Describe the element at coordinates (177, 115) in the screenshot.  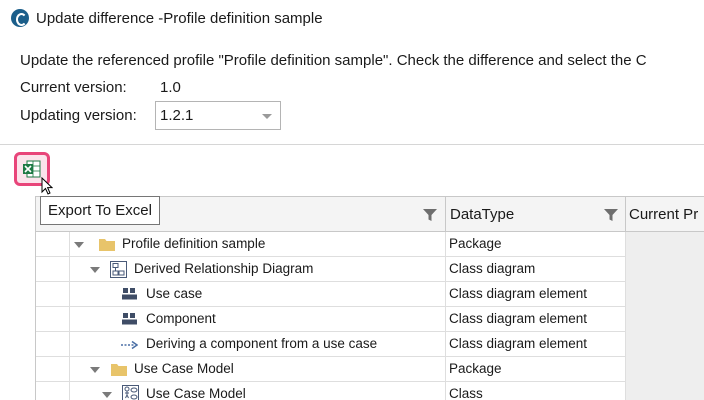
I see `updating-version-value: 1.2.1` at that location.